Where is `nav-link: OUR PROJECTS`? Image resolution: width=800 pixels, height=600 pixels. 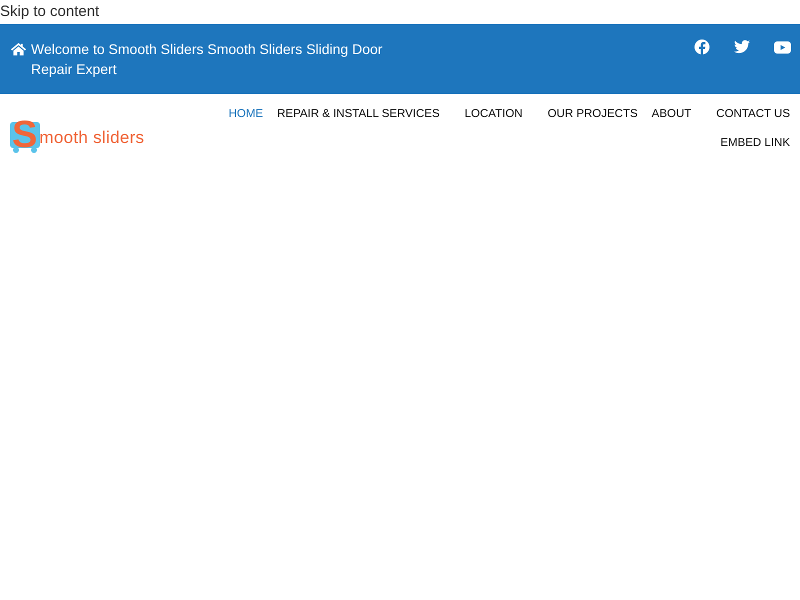 nav-link: OUR PROJECTS is located at coordinates (592, 114).